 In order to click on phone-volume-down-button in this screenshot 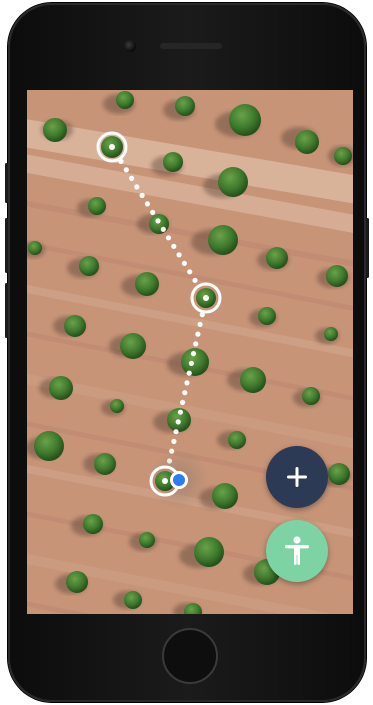, I will do `click(6, 310)`.